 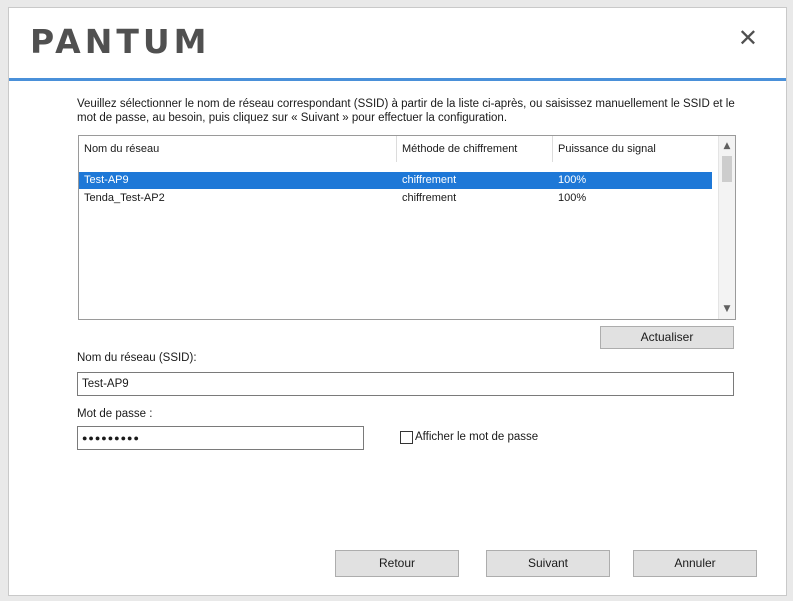 I want to click on dialog-header: PANTUM ✕, so click(x=397, y=44).